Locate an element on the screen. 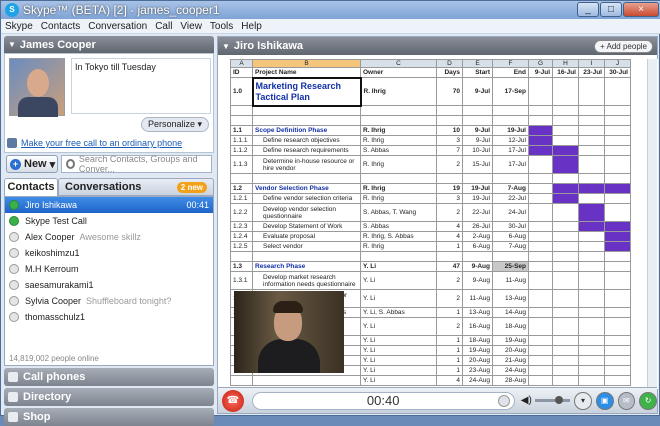  menu-skype: Skype is located at coordinates (19, 26).